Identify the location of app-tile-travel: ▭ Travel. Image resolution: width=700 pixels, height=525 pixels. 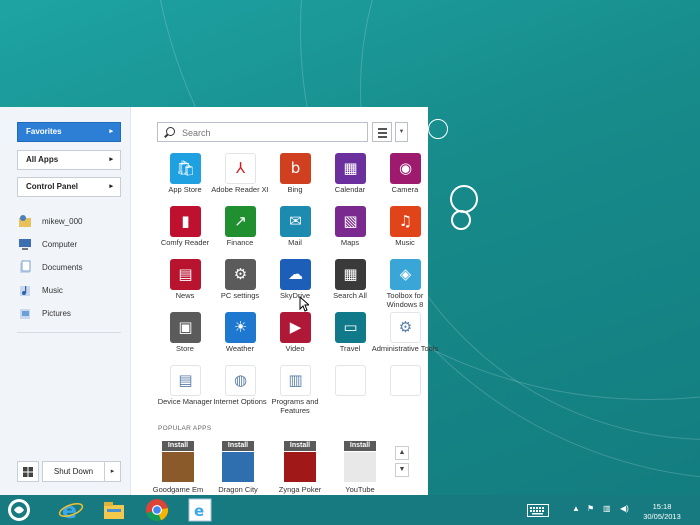
(350, 338).